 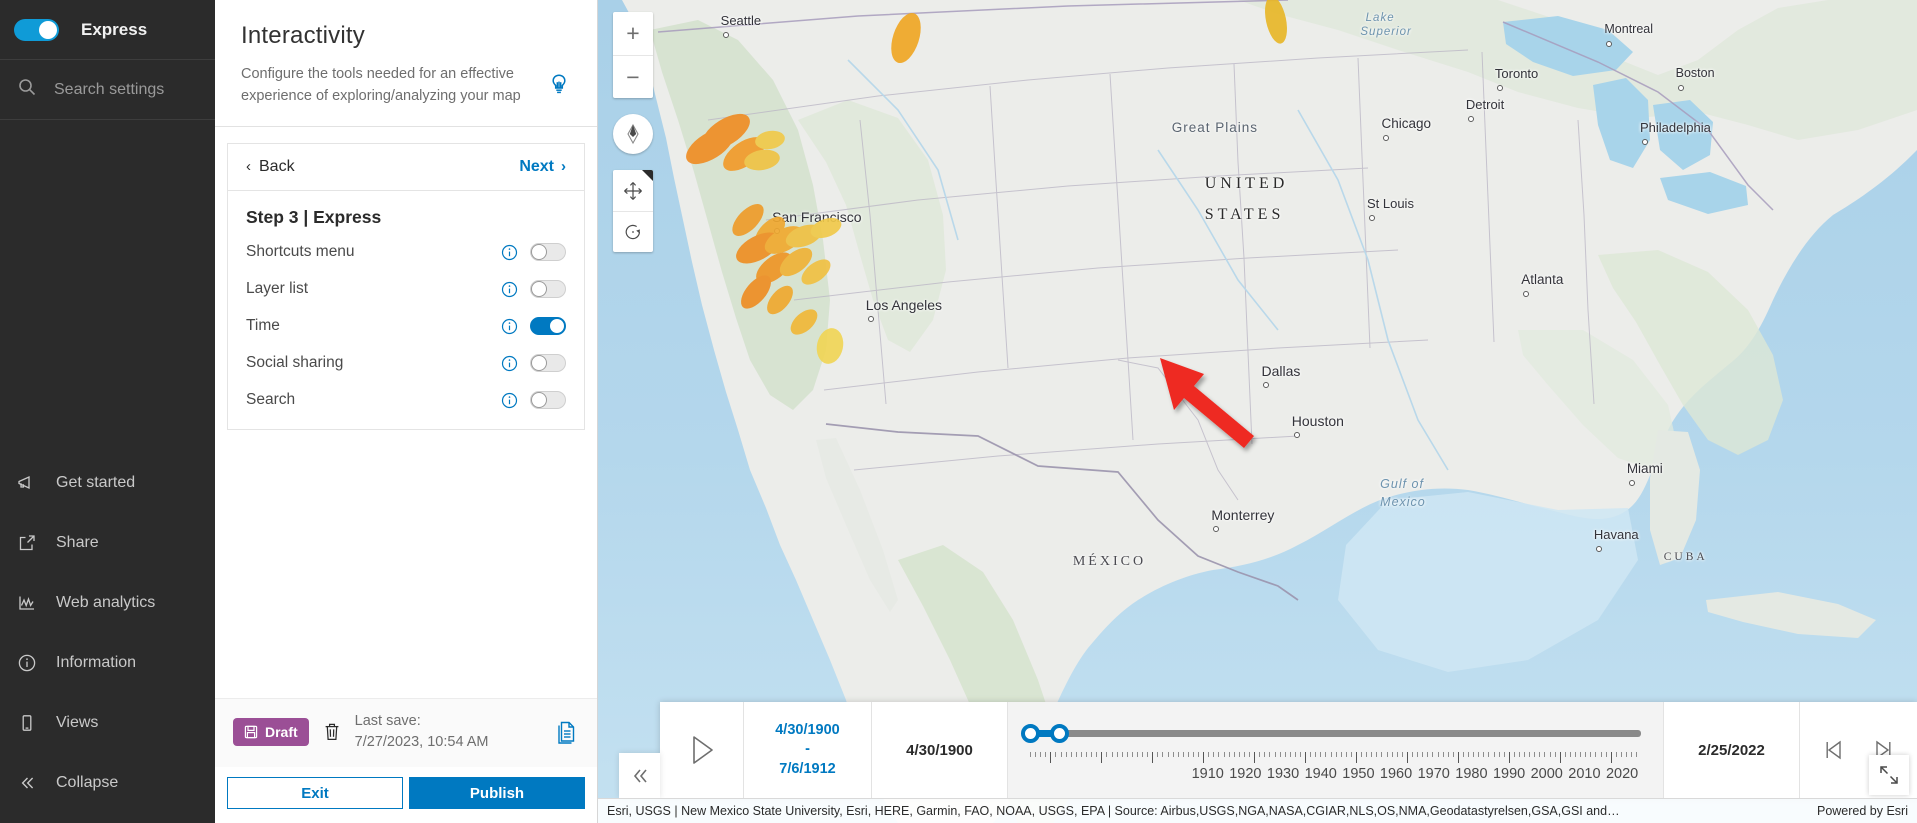 What do you see at coordinates (566, 732) in the screenshot?
I see `duplicate-icon` at bounding box center [566, 732].